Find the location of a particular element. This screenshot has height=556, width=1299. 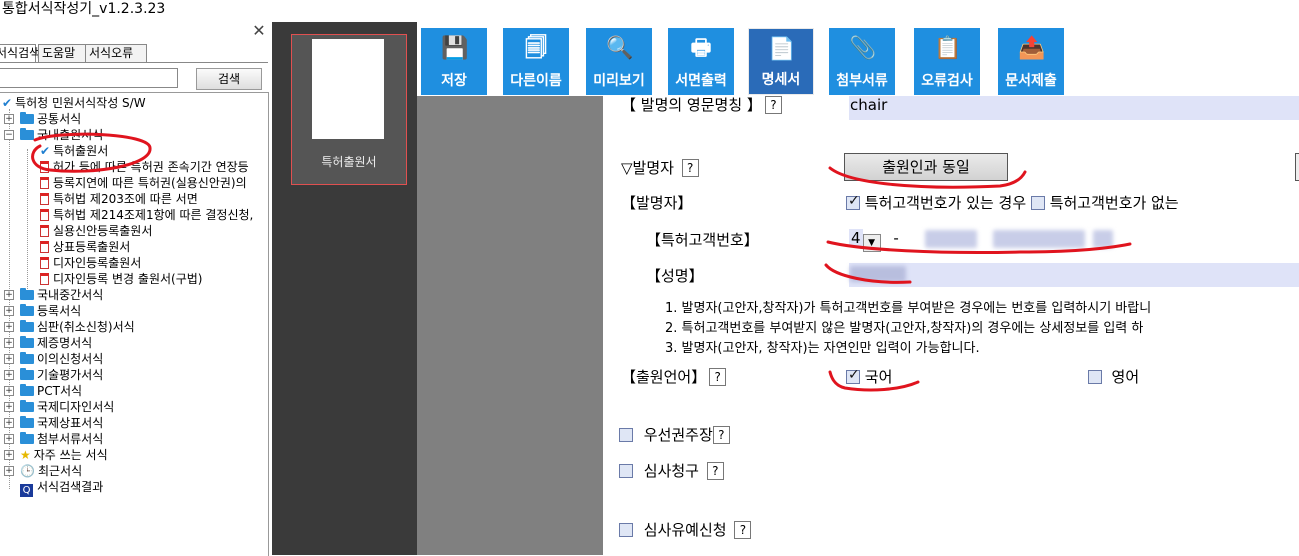

english-name-field: chair is located at coordinates (1074, 108).